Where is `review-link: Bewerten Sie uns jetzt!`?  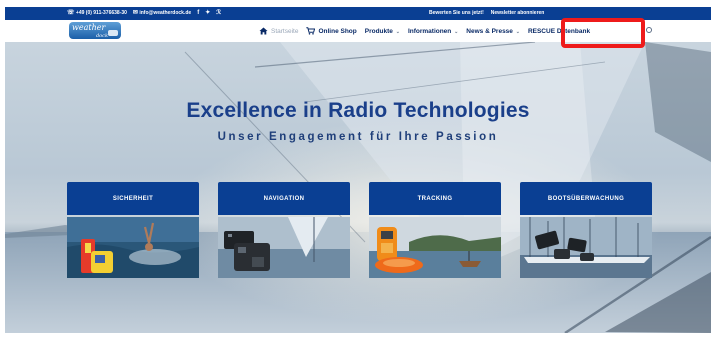 review-link: Bewerten Sie uns jetzt! is located at coordinates (456, 13).